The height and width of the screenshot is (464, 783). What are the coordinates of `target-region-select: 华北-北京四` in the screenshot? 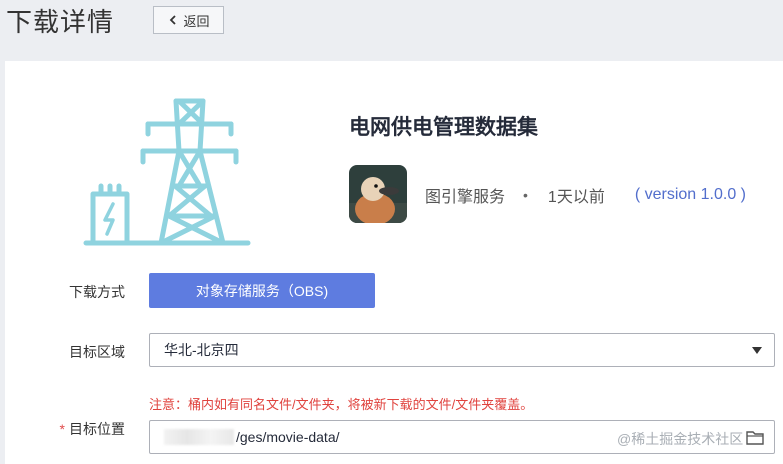 It's located at (462, 350).